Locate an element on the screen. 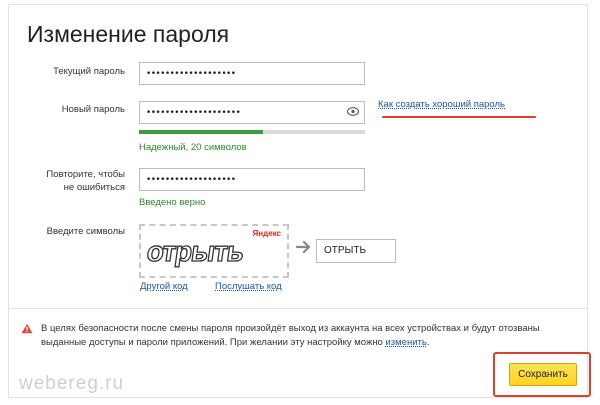 The image size is (600, 405). new-password-value: •••••••••••••••••••• is located at coordinates (193, 113).